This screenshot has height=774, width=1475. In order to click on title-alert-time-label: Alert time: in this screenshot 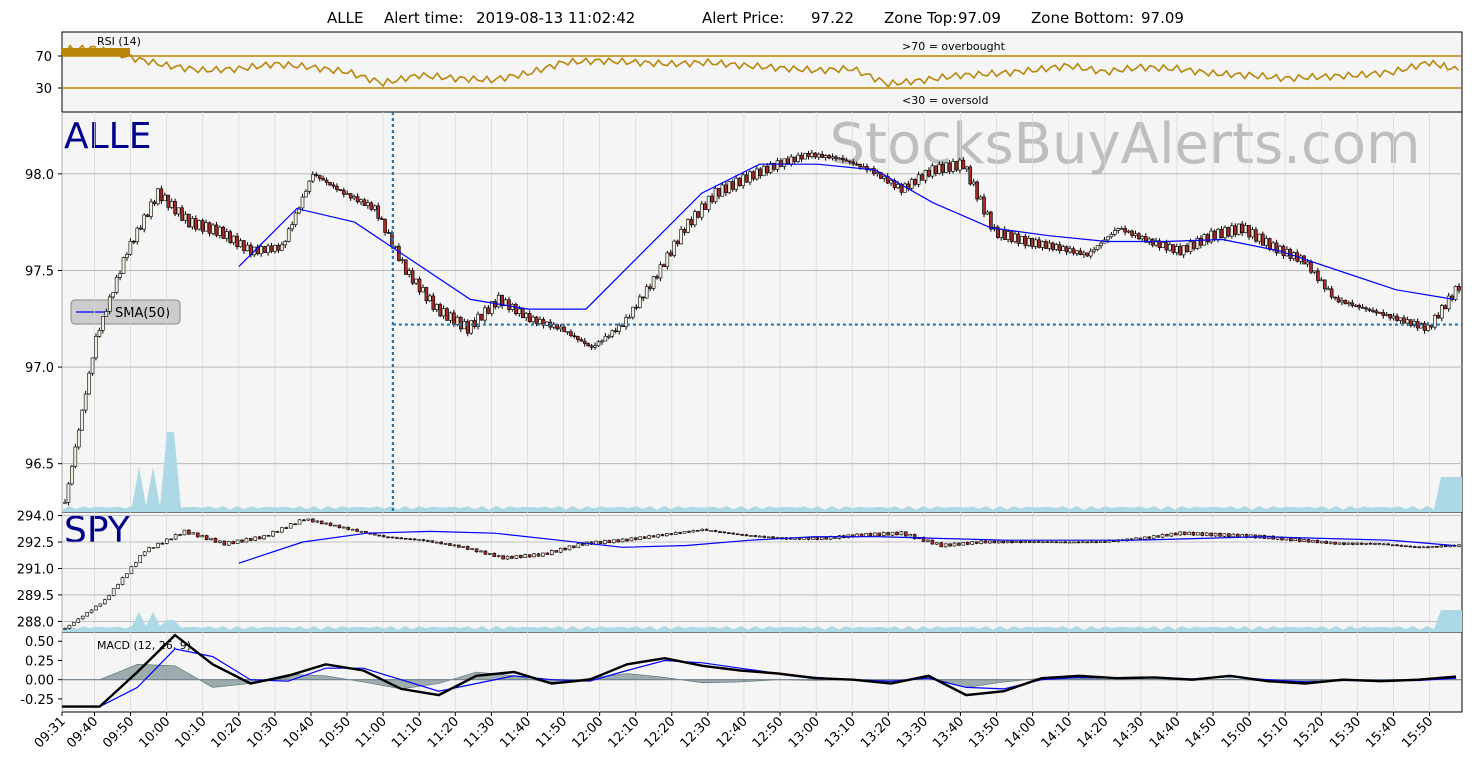, I will do `click(423, 18)`.